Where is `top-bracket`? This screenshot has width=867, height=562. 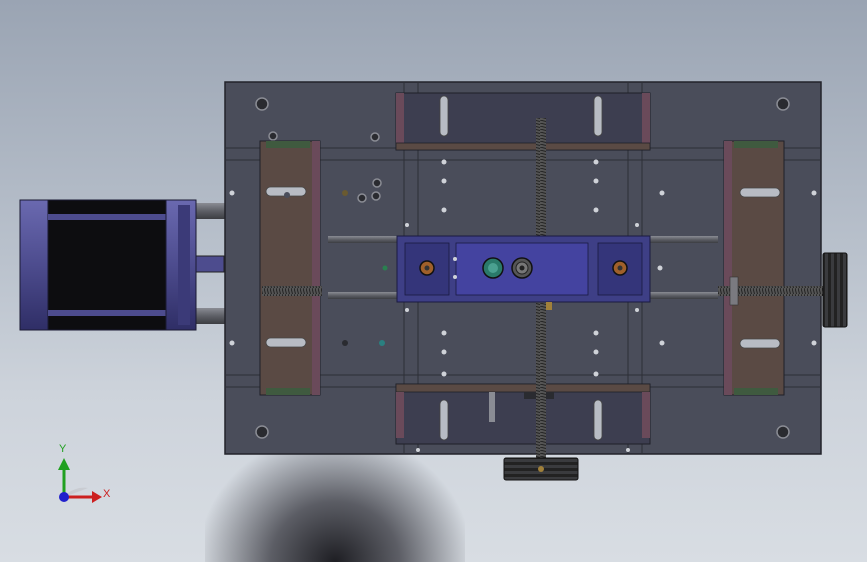
top-bracket is located at coordinates (523, 121).